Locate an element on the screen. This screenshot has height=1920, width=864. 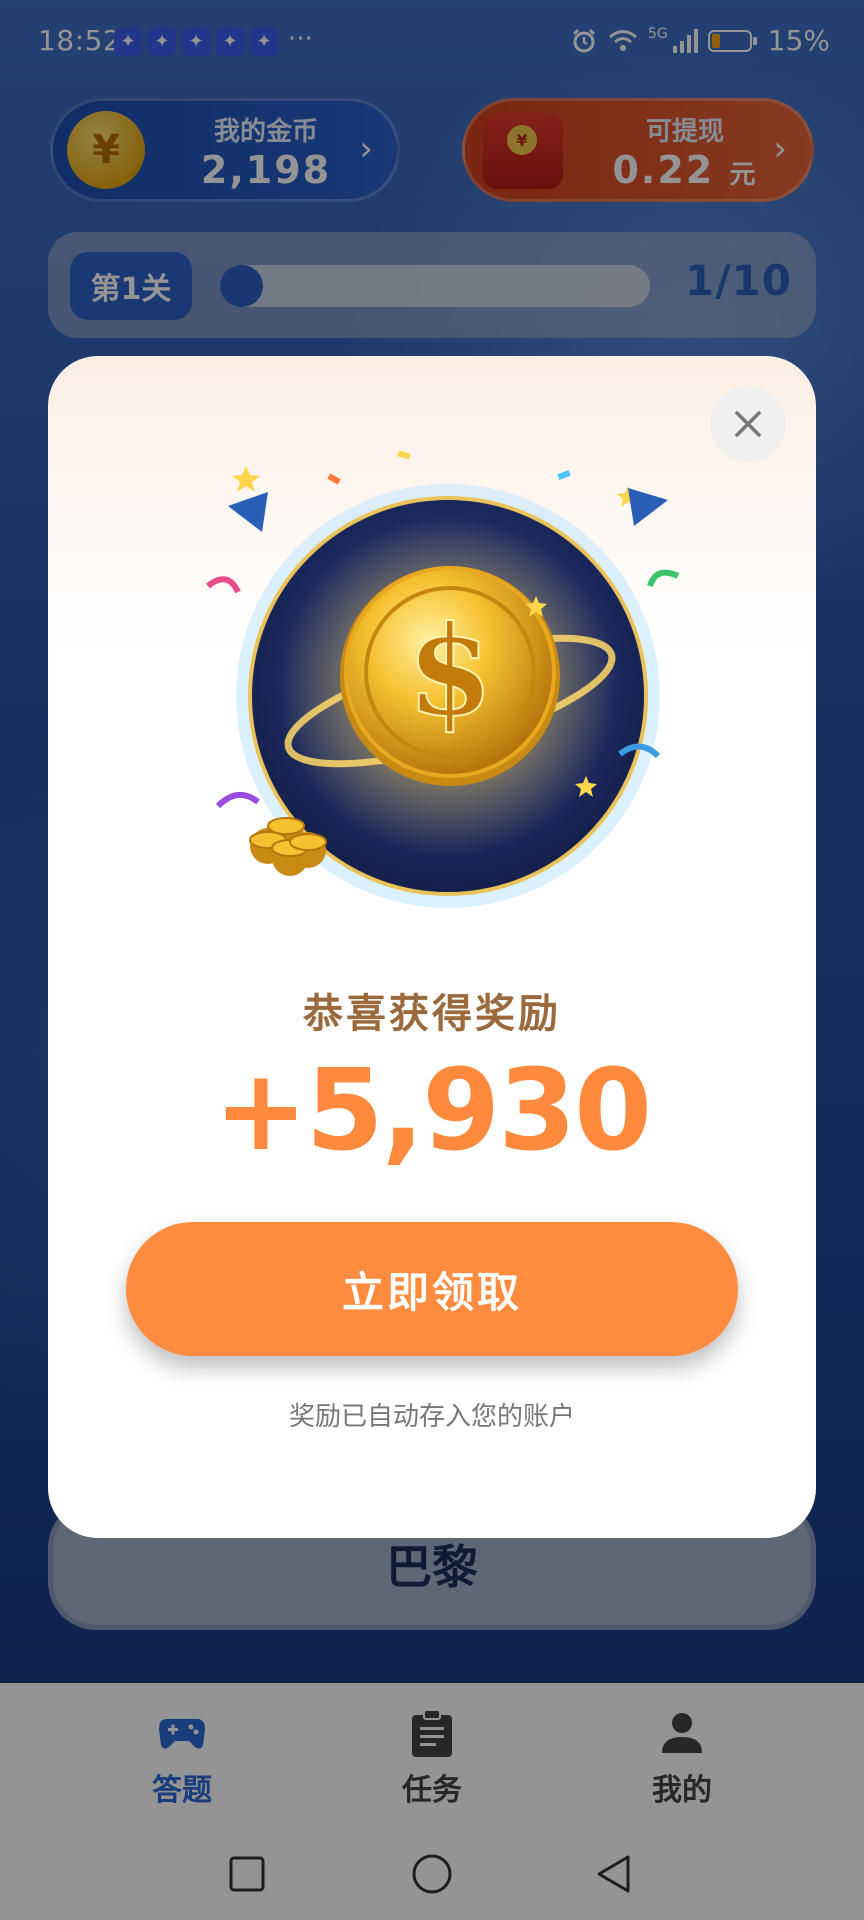
close-button is located at coordinates (748, 424).